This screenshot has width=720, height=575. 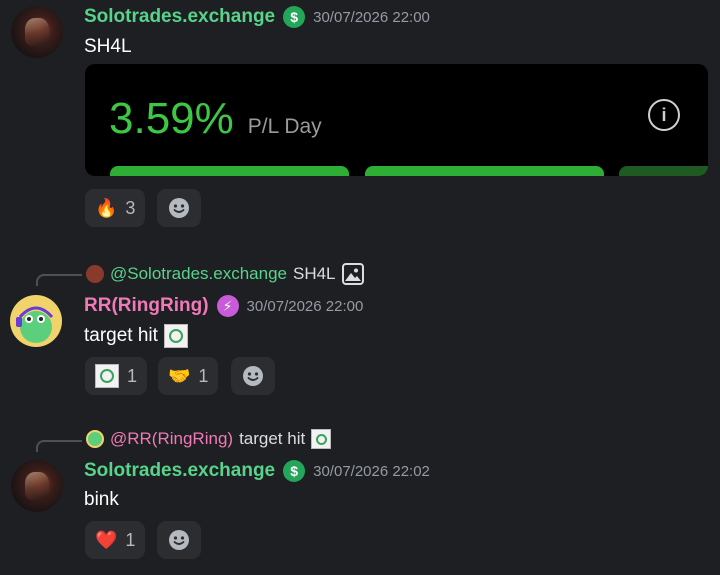 What do you see at coordinates (272, 438) in the screenshot?
I see `reply-text: target hit` at bounding box center [272, 438].